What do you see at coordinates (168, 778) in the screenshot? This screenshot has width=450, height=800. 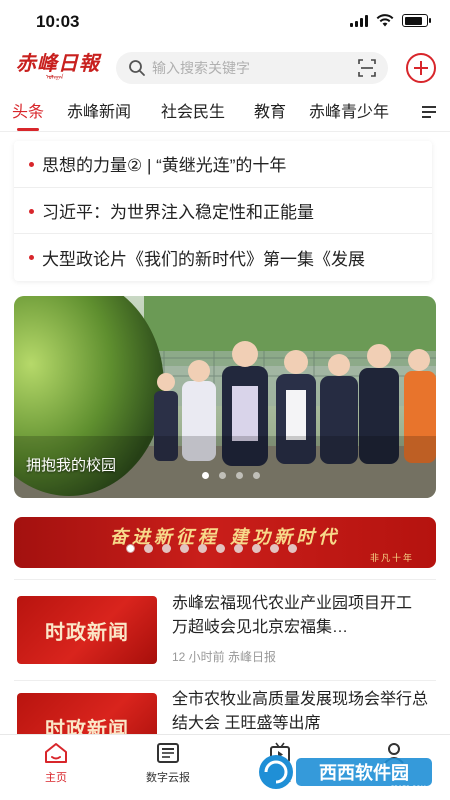 I see `nav-label: 数字云报` at bounding box center [168, 778].